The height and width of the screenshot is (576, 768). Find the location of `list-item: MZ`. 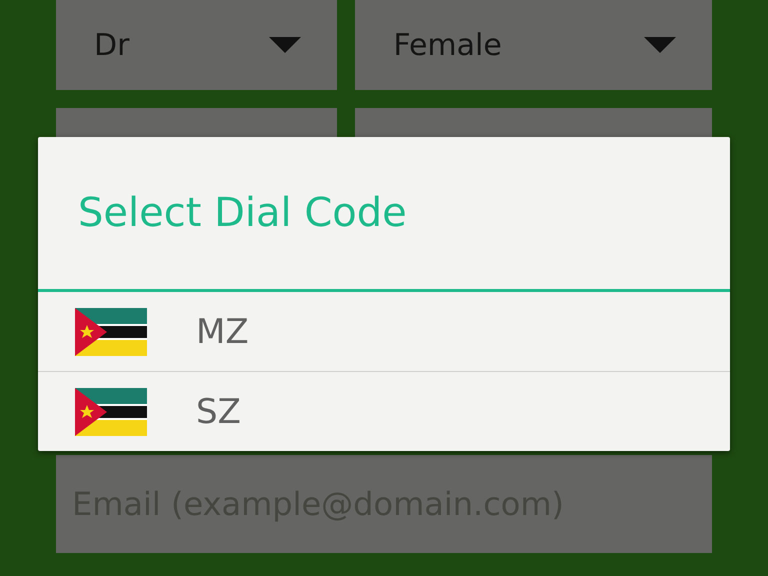

list-item: MZ is located at coordinates (384, 331).